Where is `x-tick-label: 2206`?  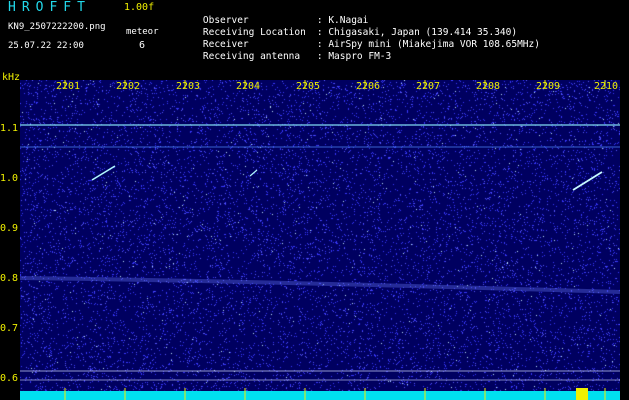
x-tick-label: 2206 is located at coordinates (368, 86).